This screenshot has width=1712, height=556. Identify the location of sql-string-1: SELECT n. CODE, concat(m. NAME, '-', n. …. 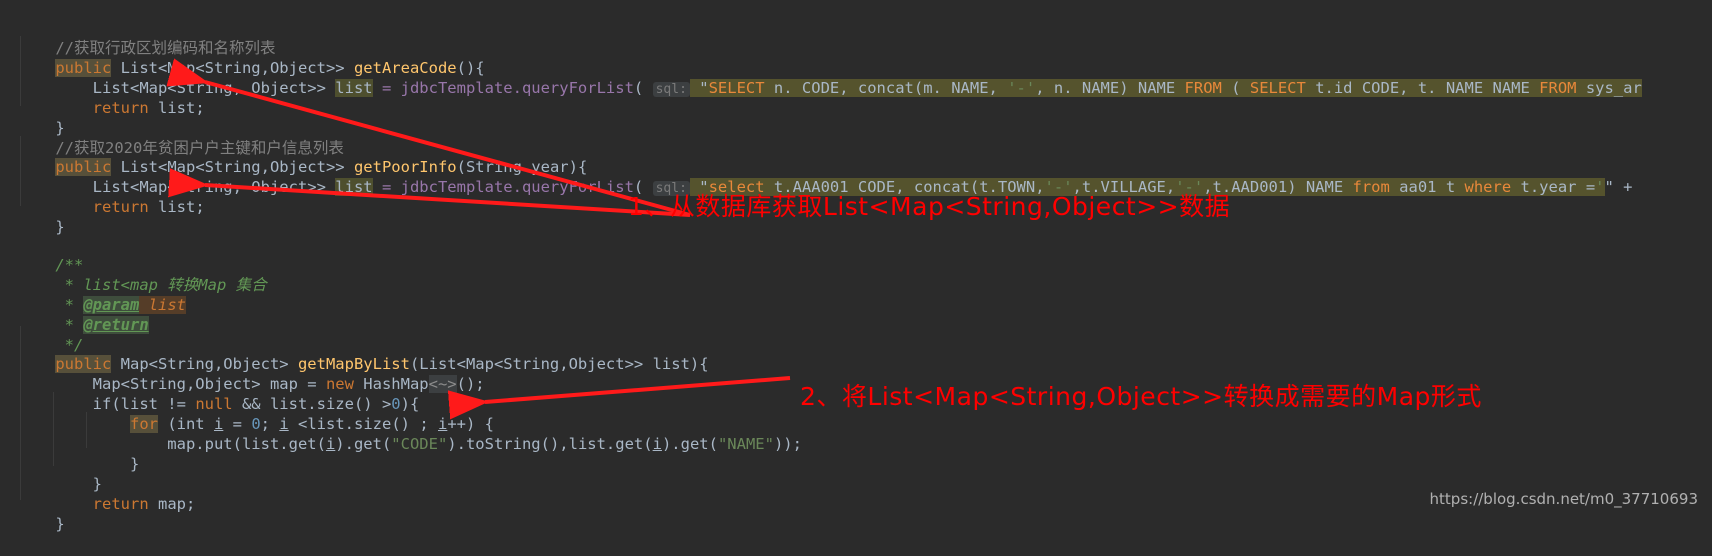
(1175, 88).